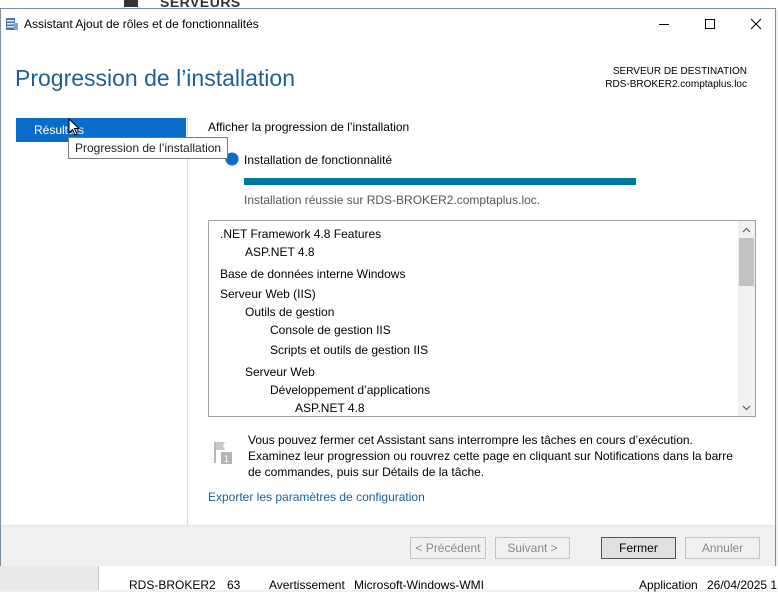 The height and width of the screenshot is (592, 778). I want to click on notification-flag-icon: 1, so click(223, 453).